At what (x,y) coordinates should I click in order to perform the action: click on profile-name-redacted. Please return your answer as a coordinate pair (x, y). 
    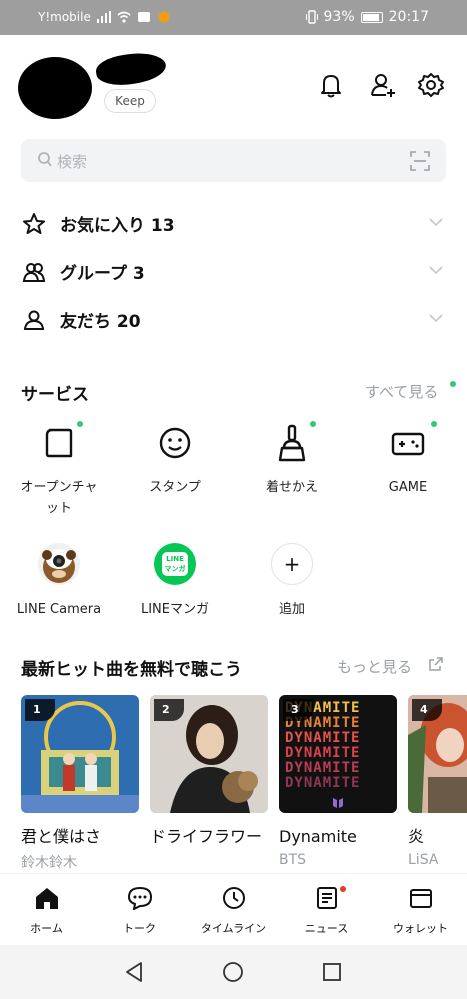
    Looking at the image, I should click on (131, 69).